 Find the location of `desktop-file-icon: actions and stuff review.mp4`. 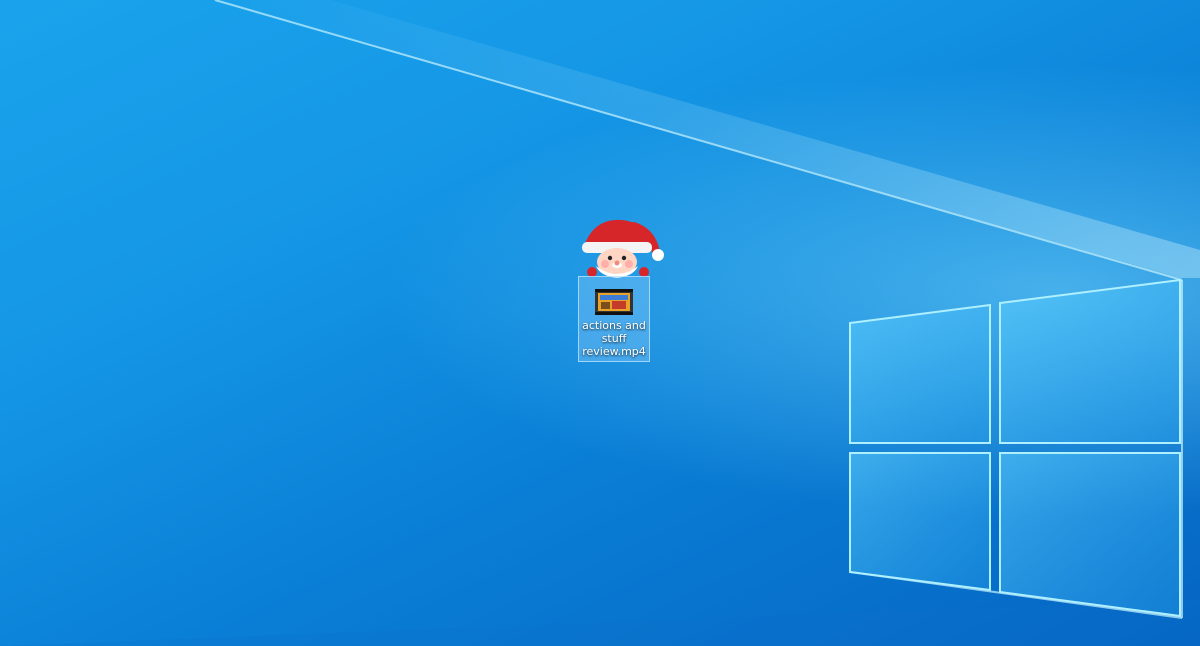

desktop-file-icon: actions and stuff review.mp4 is located at coordinates (614, 319).